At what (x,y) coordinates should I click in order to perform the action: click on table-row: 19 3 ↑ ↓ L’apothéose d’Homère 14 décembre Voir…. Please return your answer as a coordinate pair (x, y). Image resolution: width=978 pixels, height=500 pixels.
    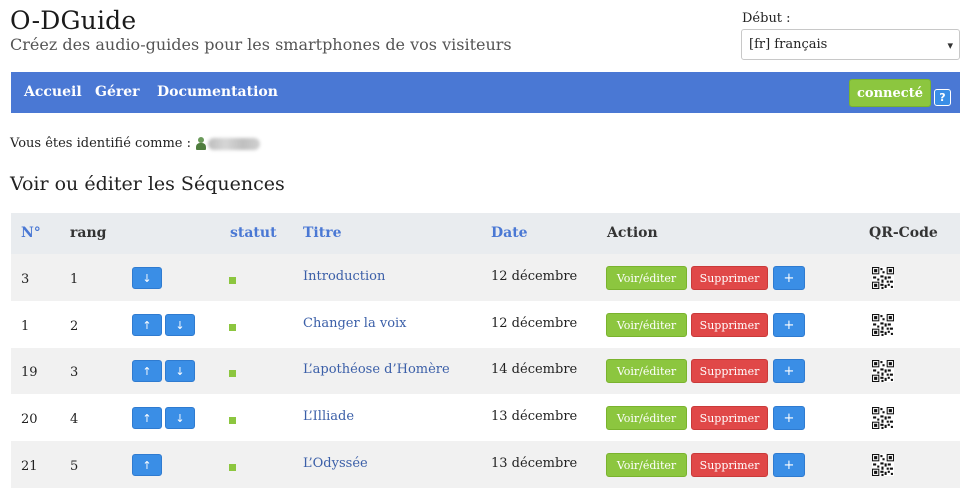
    Looking at the image, I should click on (485, 371).